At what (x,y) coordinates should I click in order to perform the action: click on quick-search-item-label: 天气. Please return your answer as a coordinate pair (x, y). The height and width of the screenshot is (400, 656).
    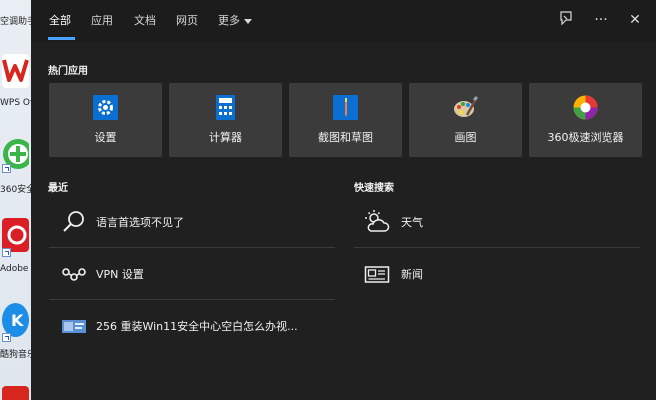
    Looking at the image, I should click on (412, 222).